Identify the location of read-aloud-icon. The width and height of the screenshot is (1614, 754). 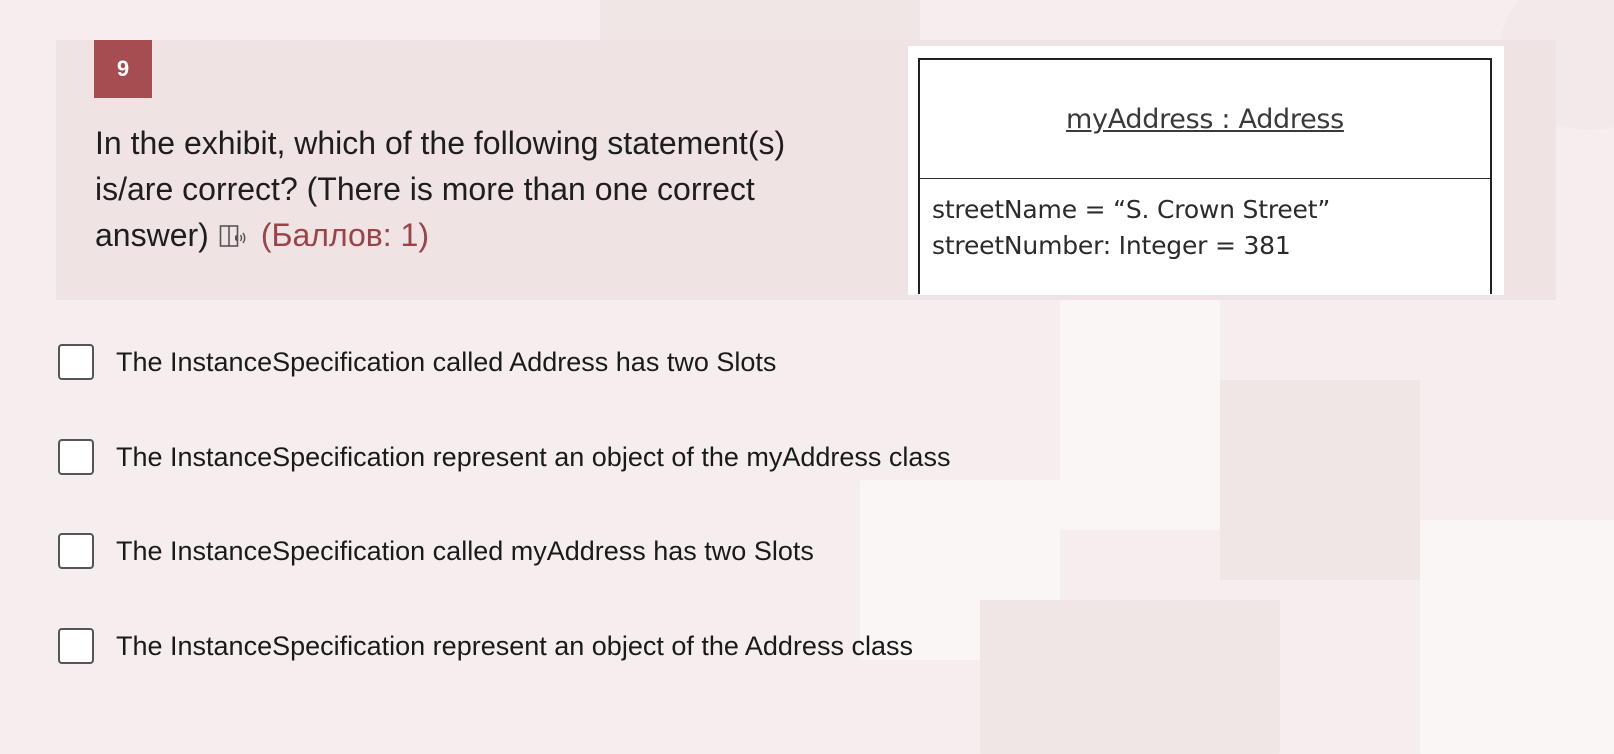
(233, 238).